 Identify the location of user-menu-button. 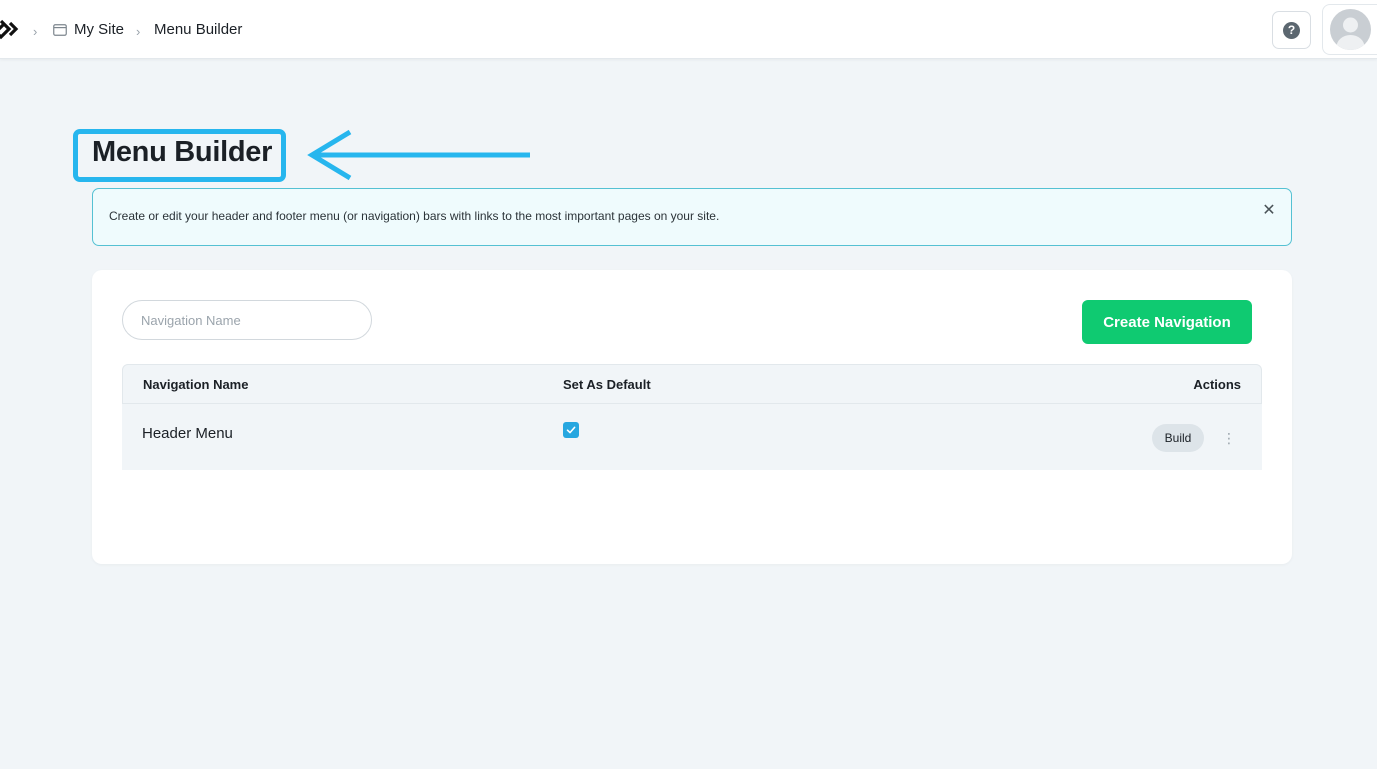
(1349, 29).